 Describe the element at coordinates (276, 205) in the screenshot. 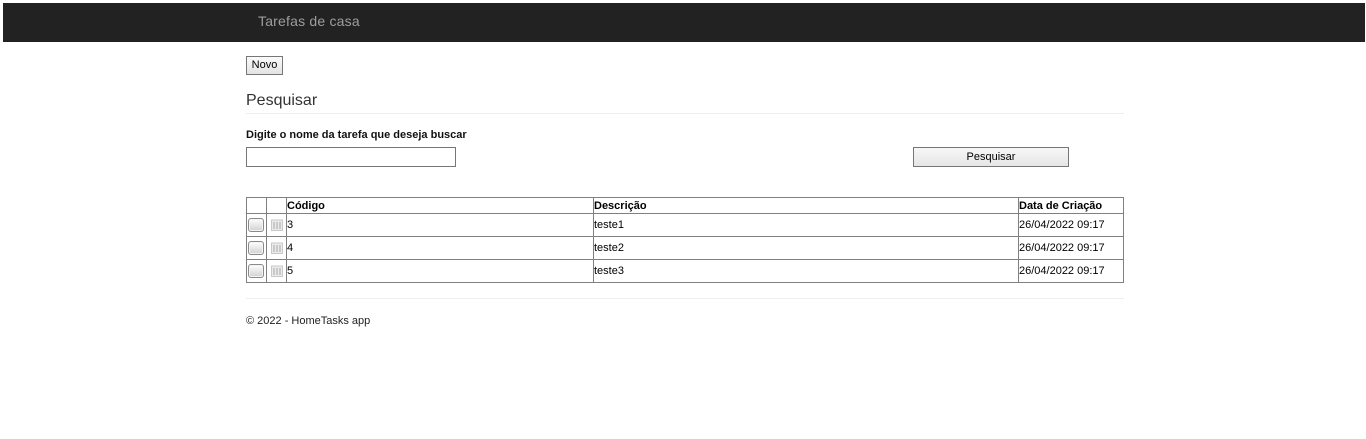

I see `header-delete-column` at that location.